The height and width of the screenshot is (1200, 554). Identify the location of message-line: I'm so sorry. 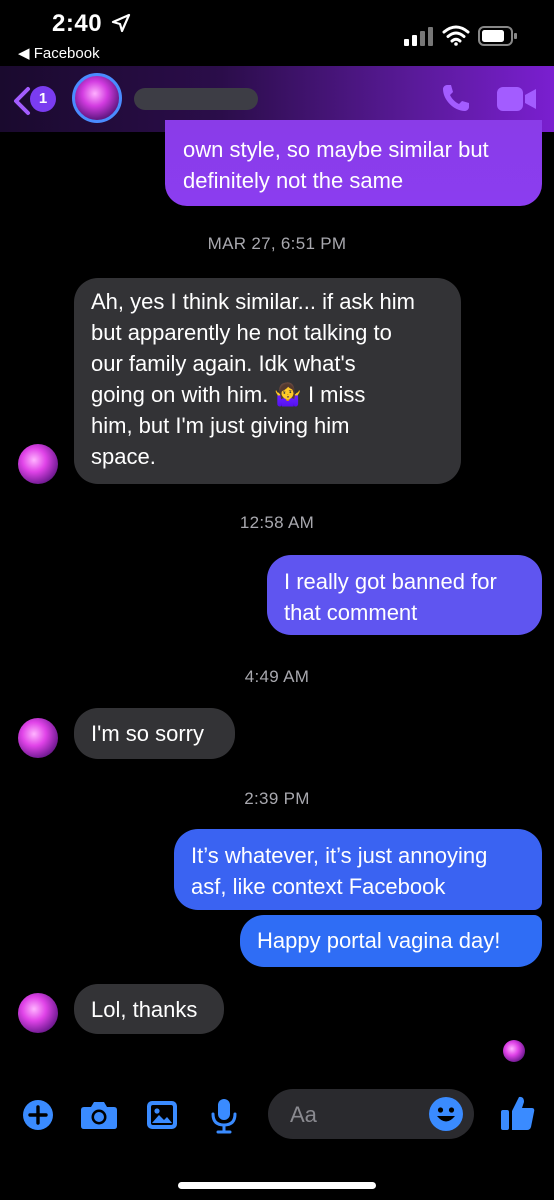
(147, 733).